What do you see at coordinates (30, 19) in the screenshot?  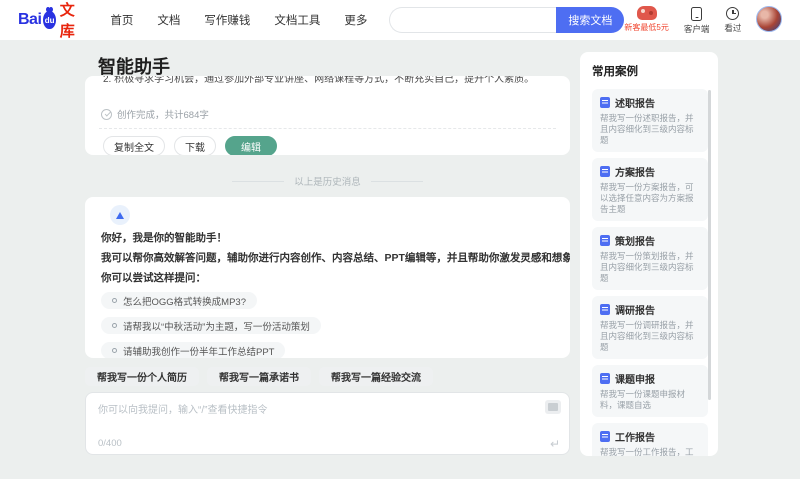 I see `logo-bai-text: Bai` at bounding box center [30, 19].